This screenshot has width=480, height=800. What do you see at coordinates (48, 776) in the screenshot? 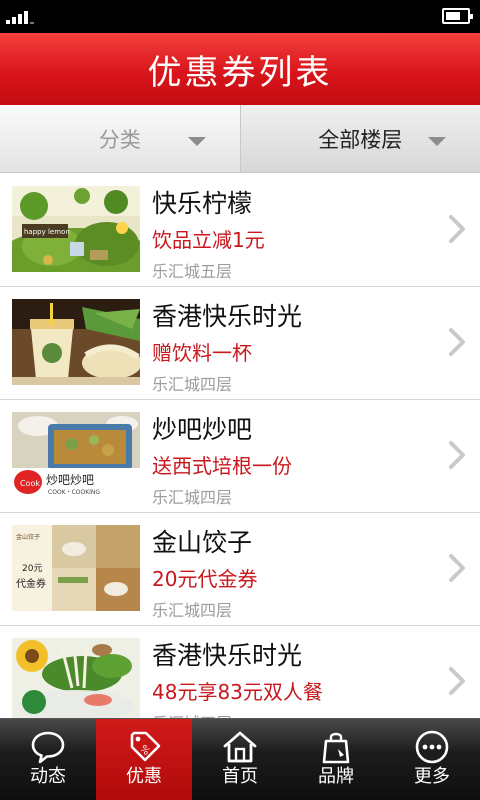
I see `tab-label: 动态` at bounding box center [48, 776].